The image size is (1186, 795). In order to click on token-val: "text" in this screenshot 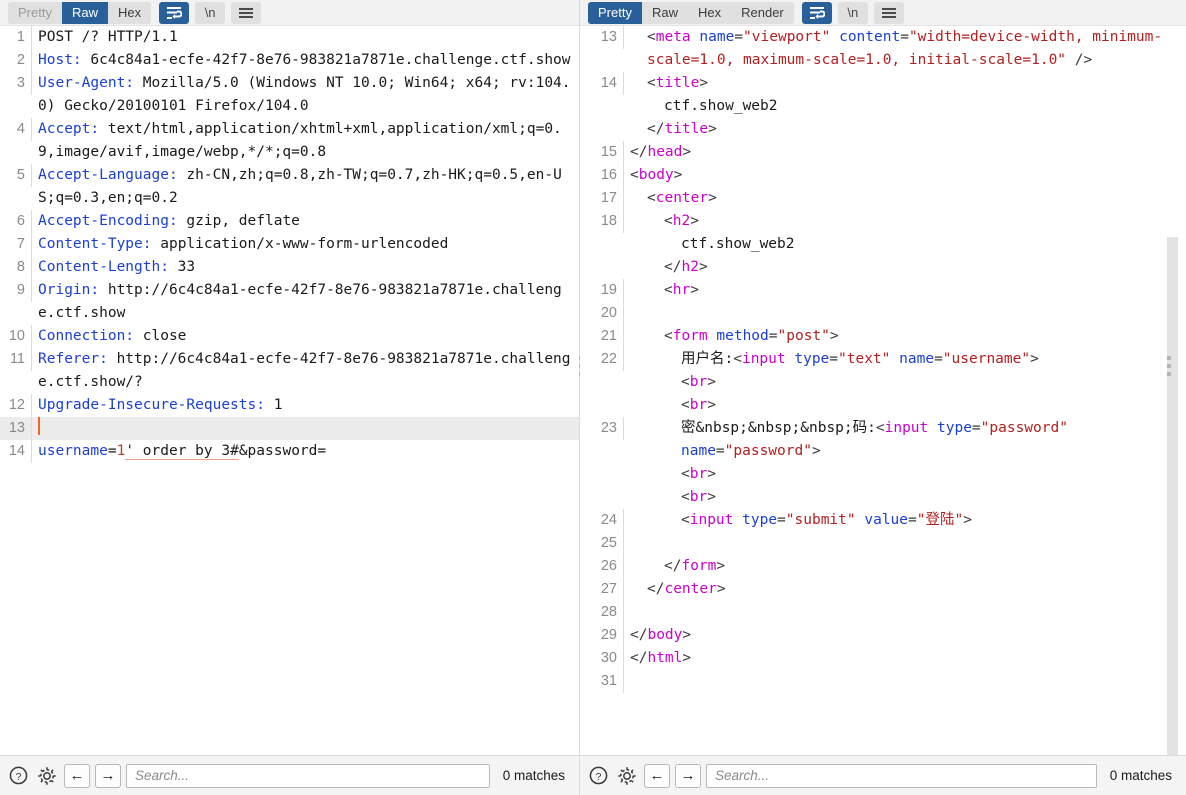, I will do `click(864, 359)`.